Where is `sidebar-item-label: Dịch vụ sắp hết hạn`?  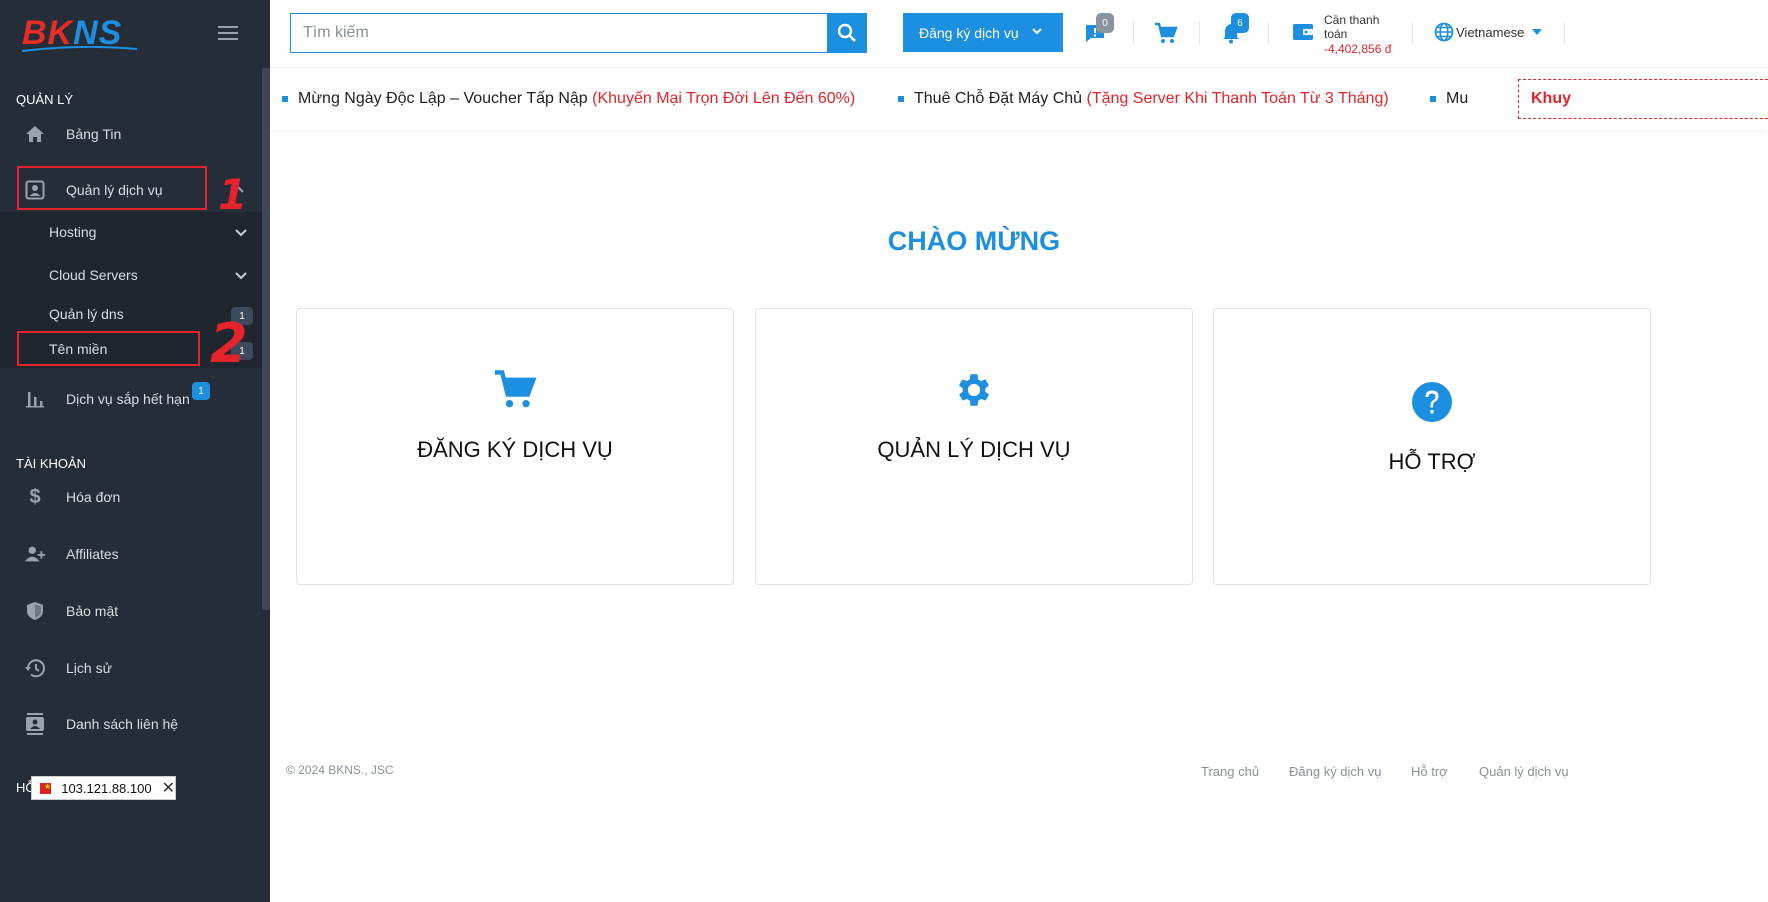
sidebar-item-label: Dịch vụ sắp hết hạn is located at coordinates (128, 399).